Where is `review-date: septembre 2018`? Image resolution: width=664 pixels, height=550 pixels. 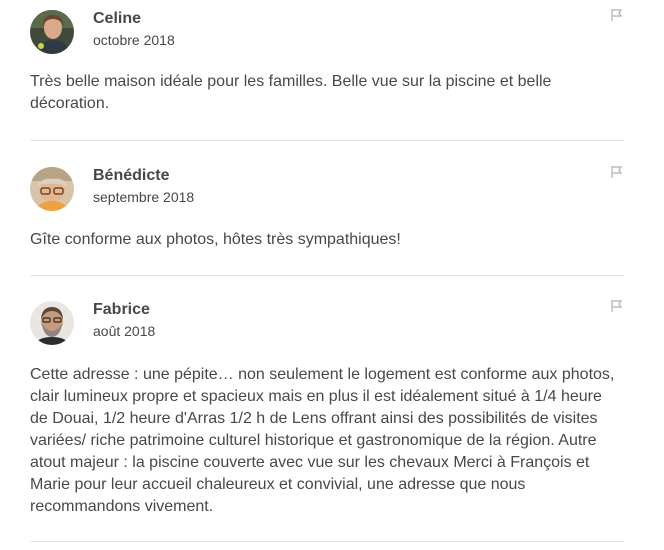
review-date: septembre 2018 is located at coordinates (144, 197).